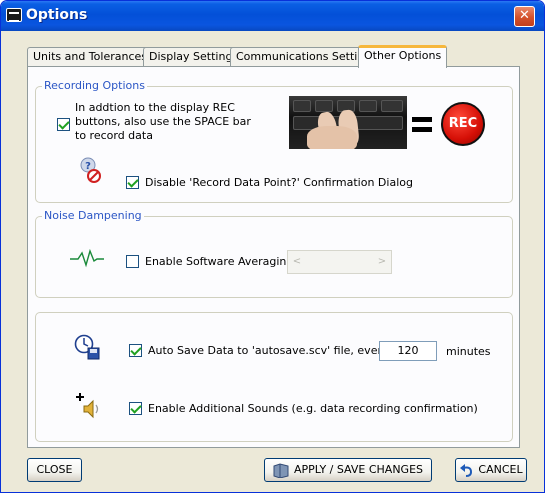 The width and height of the screenshot is (545, 493). What do you see at coordinates (155, 107) in the screenshot?
I see `space-bar-label-line-1: In addtion to the display REC` at bounding box center [155, 107].